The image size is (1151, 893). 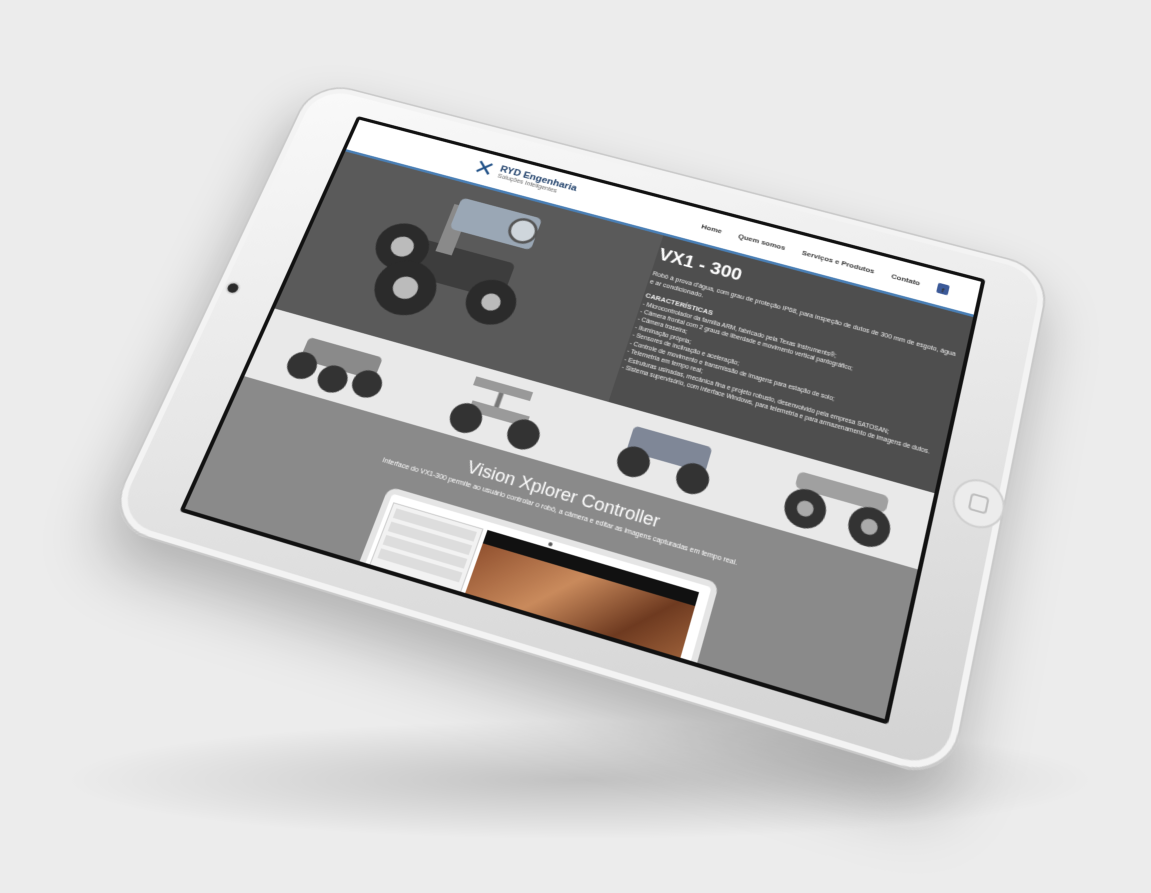 What do you see at coordinates (550, 544) in the screenshot?
I see `laptop-camera` at bounding box center [550, 544].